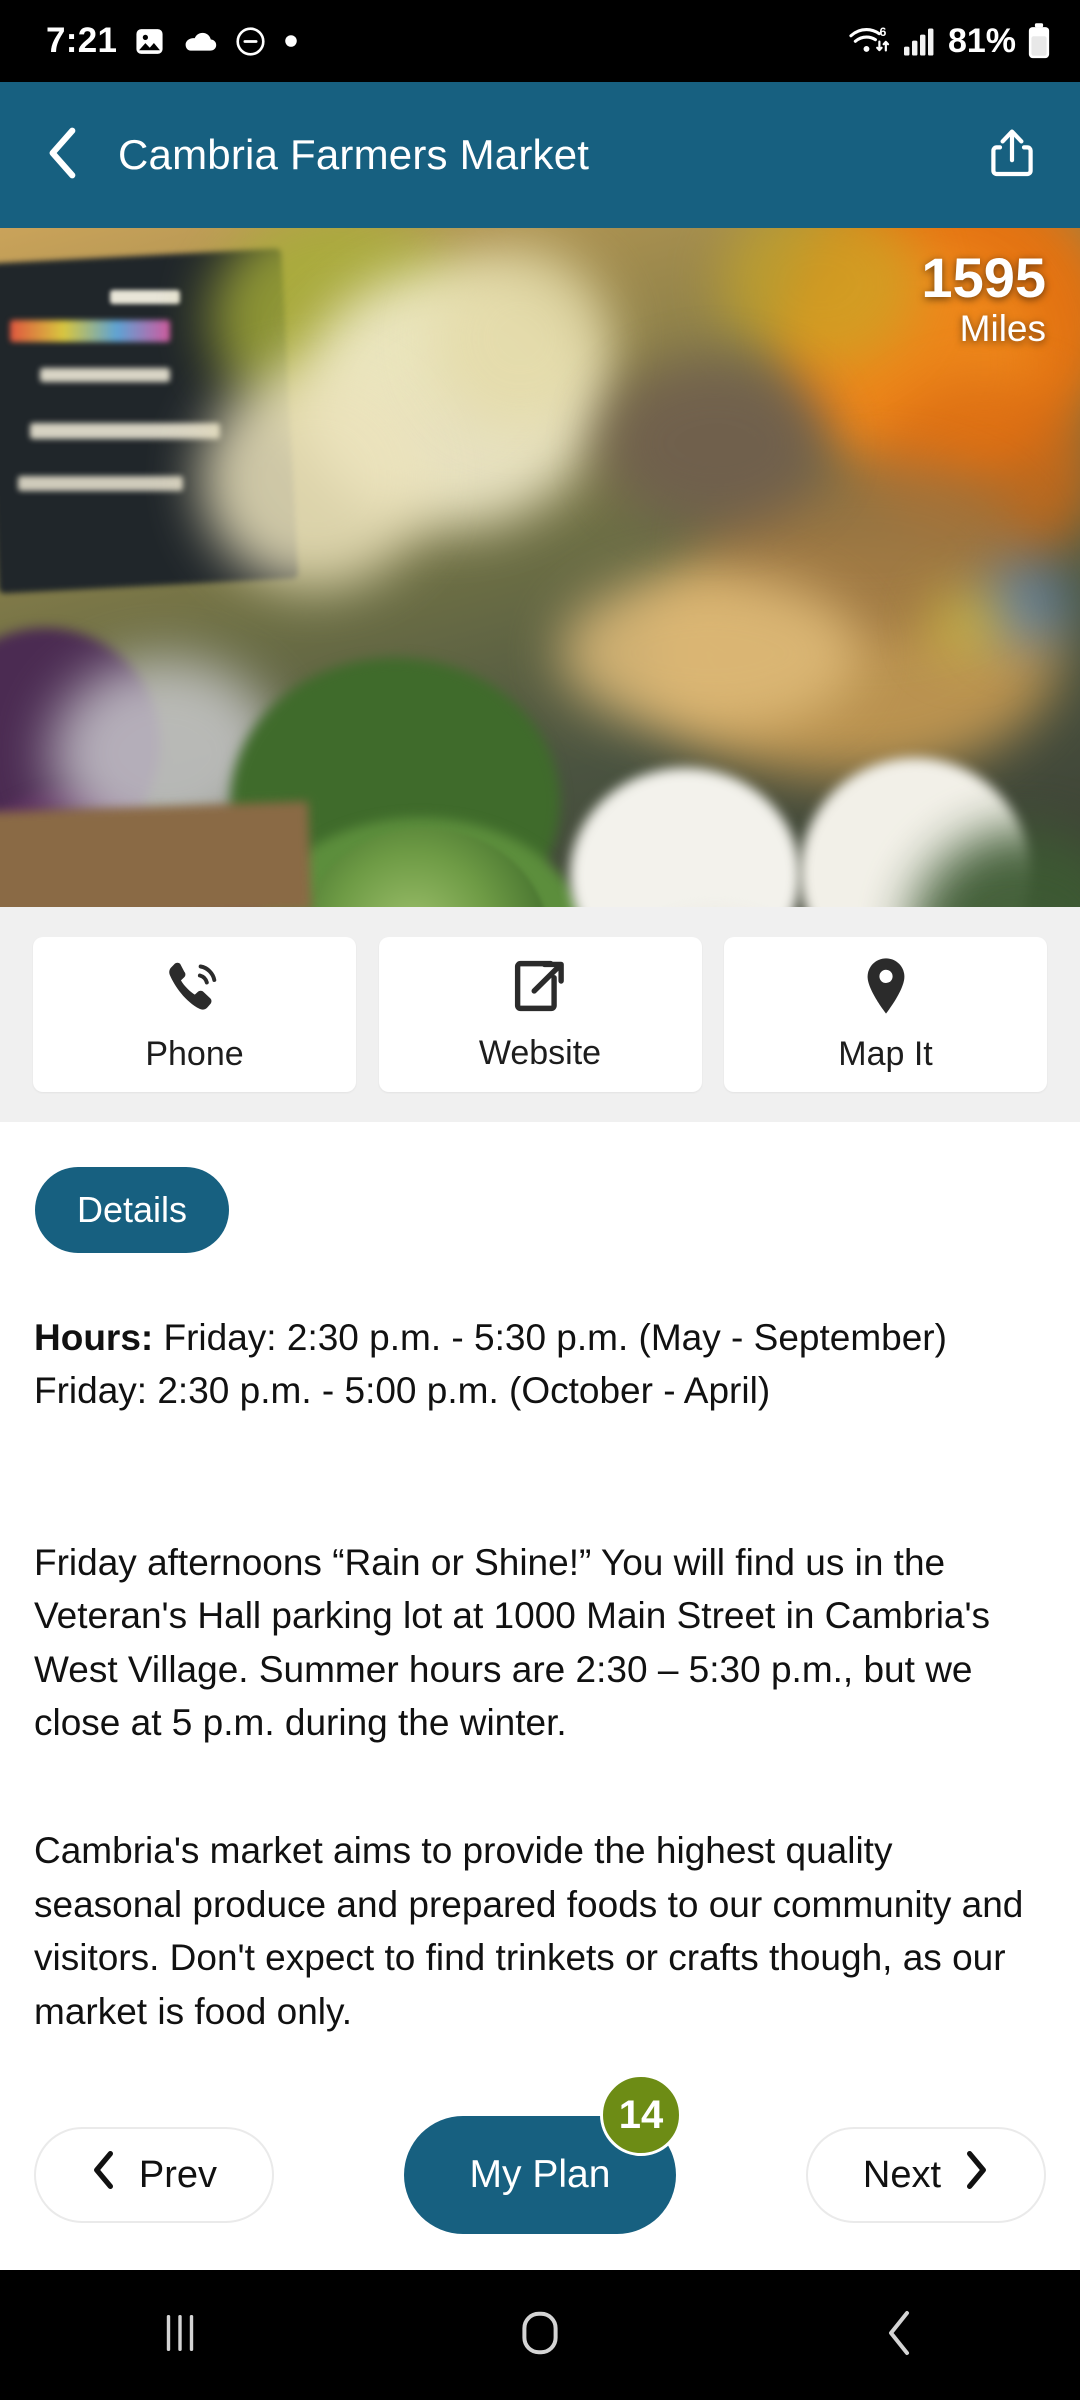 The image size is (1080, 2400). Describe the element at coordinates (82, 40) in the screenshot. I see `status-time: 7:21` at that location.